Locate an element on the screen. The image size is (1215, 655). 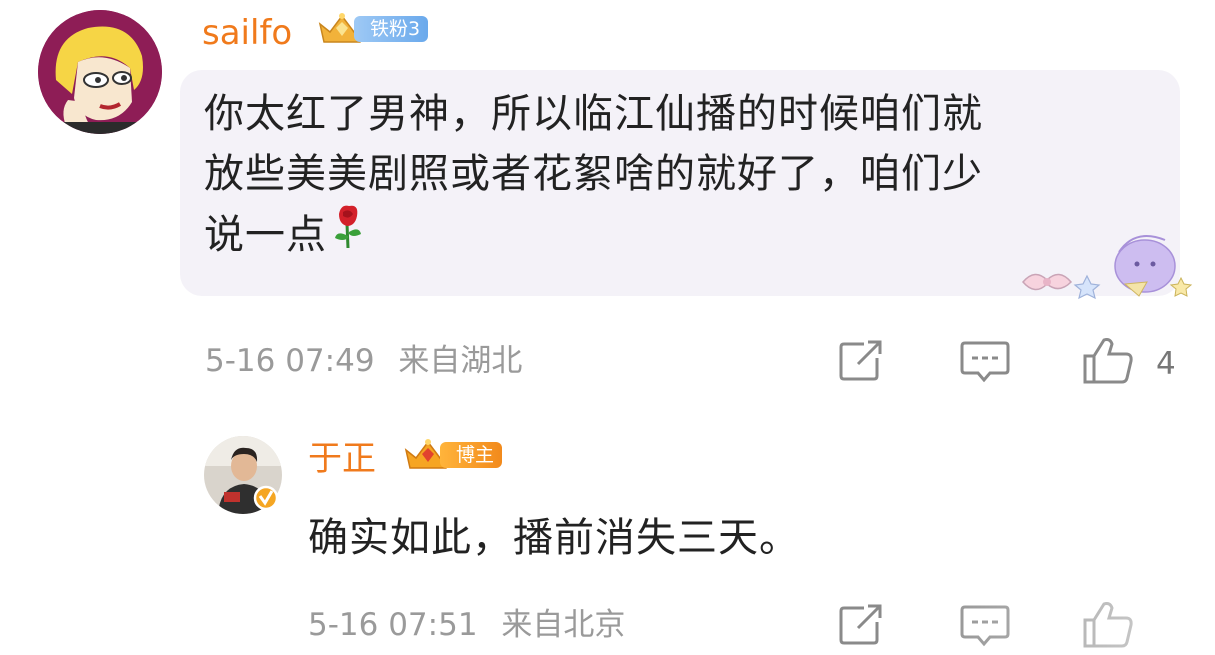
like-icon is located at coordinates (1108, 361).